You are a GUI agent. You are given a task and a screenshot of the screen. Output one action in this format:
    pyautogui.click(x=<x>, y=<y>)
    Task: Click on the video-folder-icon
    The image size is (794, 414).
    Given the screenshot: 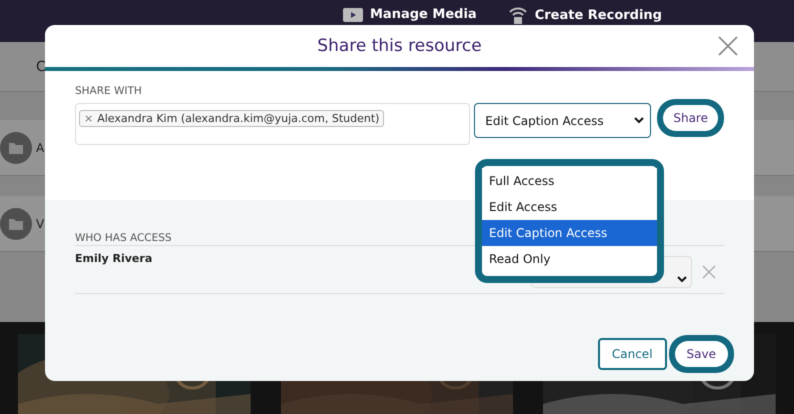 What is the action you would take?
    pyautogui.click(x=353, y=14)
    